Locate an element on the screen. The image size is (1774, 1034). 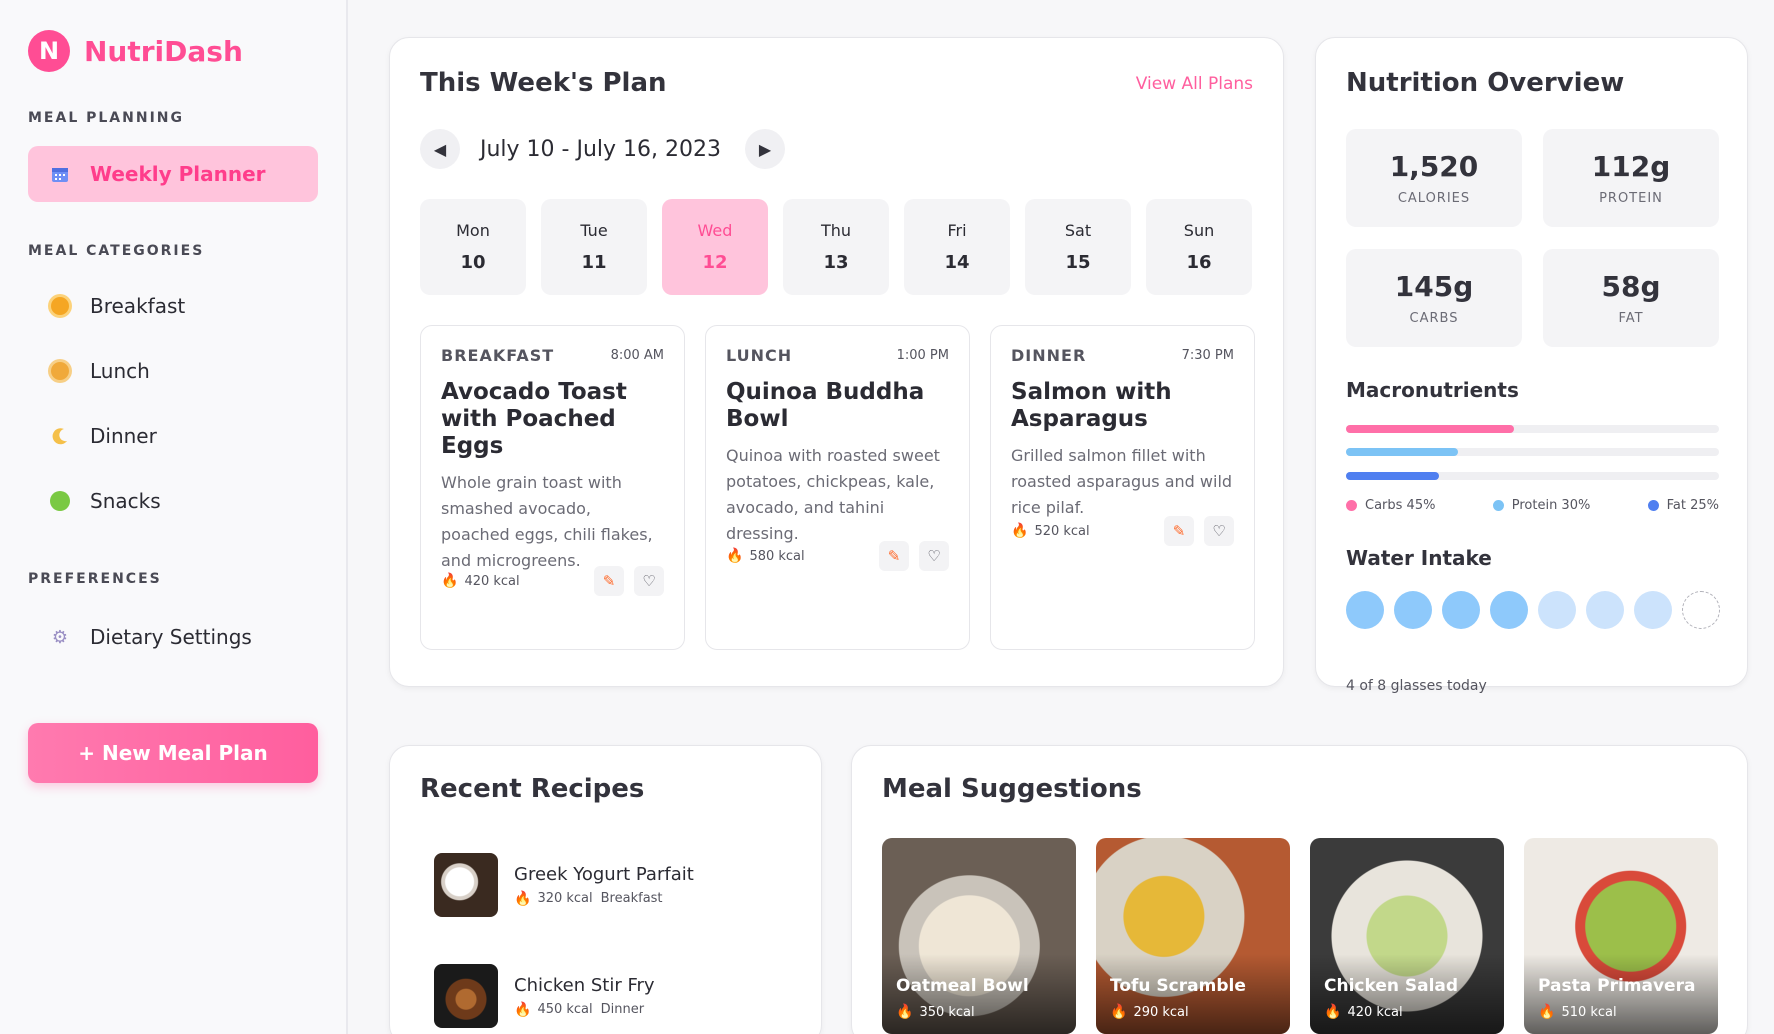
stat-label: CALORIES is located at coordinates (1434, 198).